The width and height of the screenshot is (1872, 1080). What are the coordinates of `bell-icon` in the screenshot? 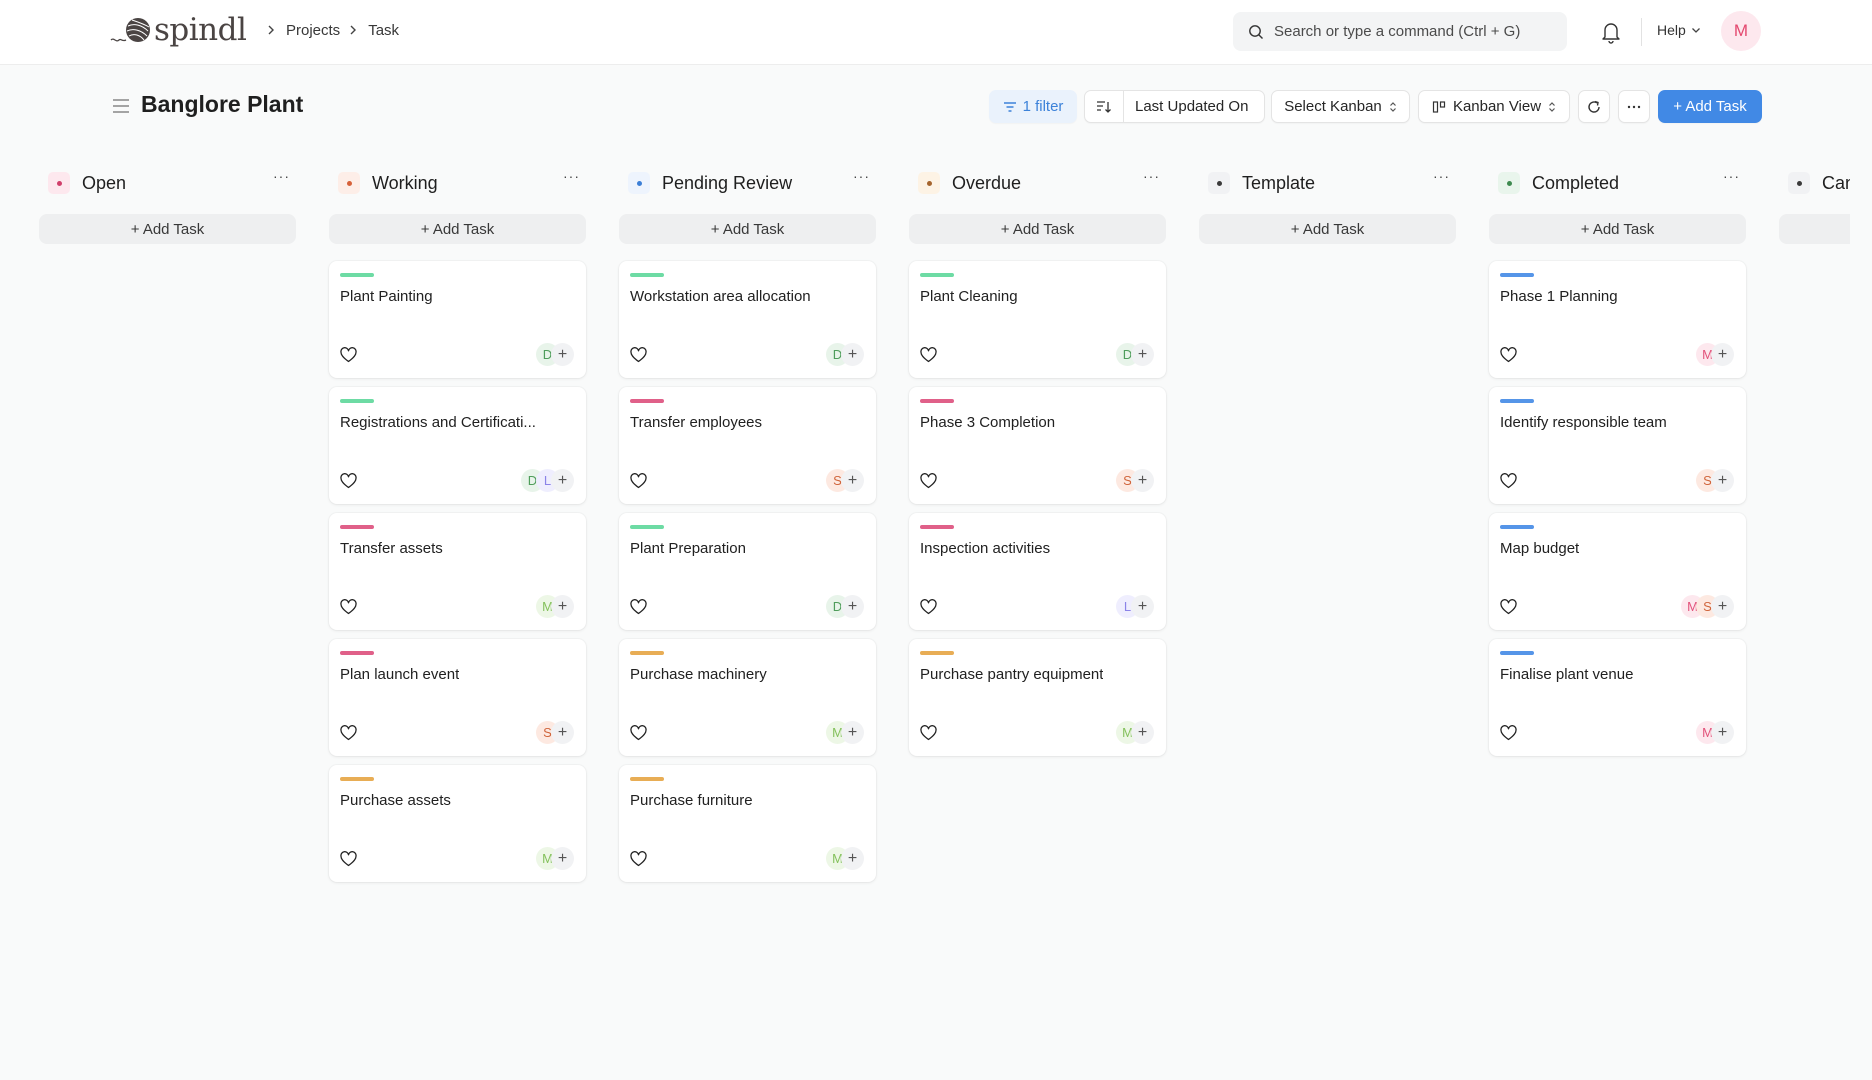 It's located at (1611, 32).